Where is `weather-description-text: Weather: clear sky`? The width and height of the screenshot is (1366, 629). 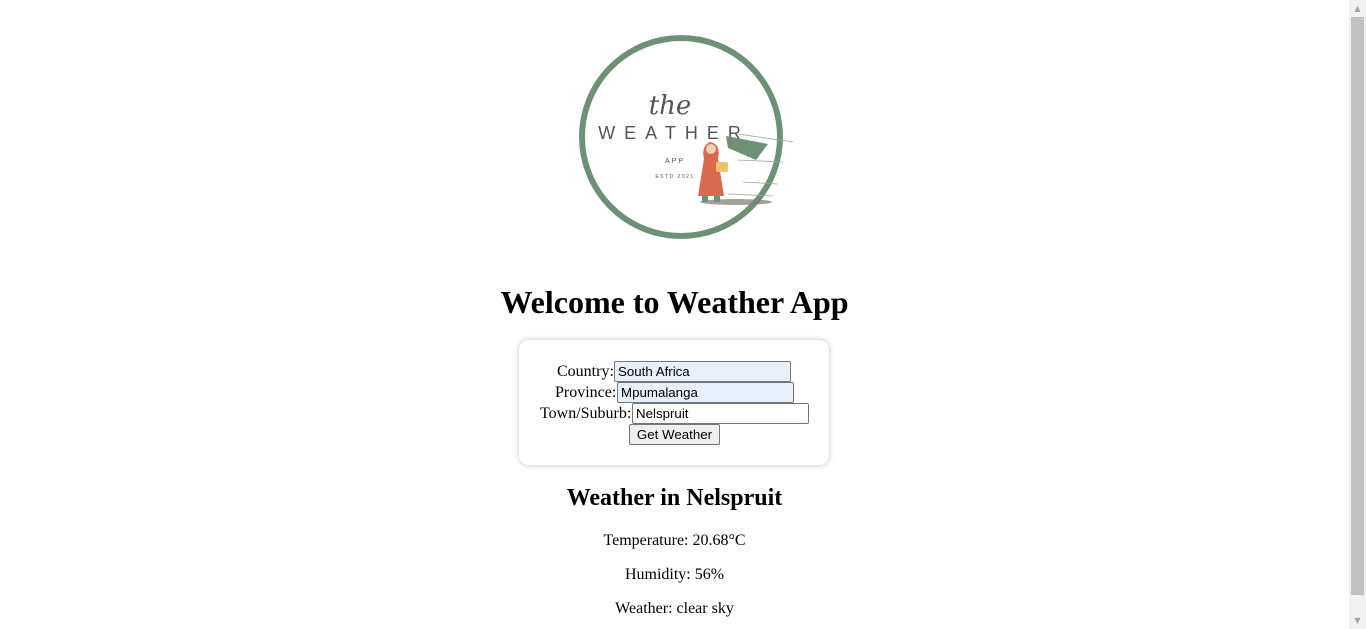
weather-description-text: Weather: clear sky is located at coordinates (674, 608).